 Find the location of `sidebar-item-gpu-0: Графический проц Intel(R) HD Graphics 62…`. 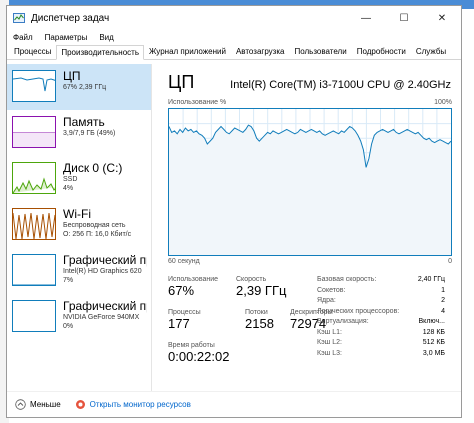

sidebar-item-gpu-0: Графический проц Intel(R) HD Graphics 62… is located at coordinates (79, 271).